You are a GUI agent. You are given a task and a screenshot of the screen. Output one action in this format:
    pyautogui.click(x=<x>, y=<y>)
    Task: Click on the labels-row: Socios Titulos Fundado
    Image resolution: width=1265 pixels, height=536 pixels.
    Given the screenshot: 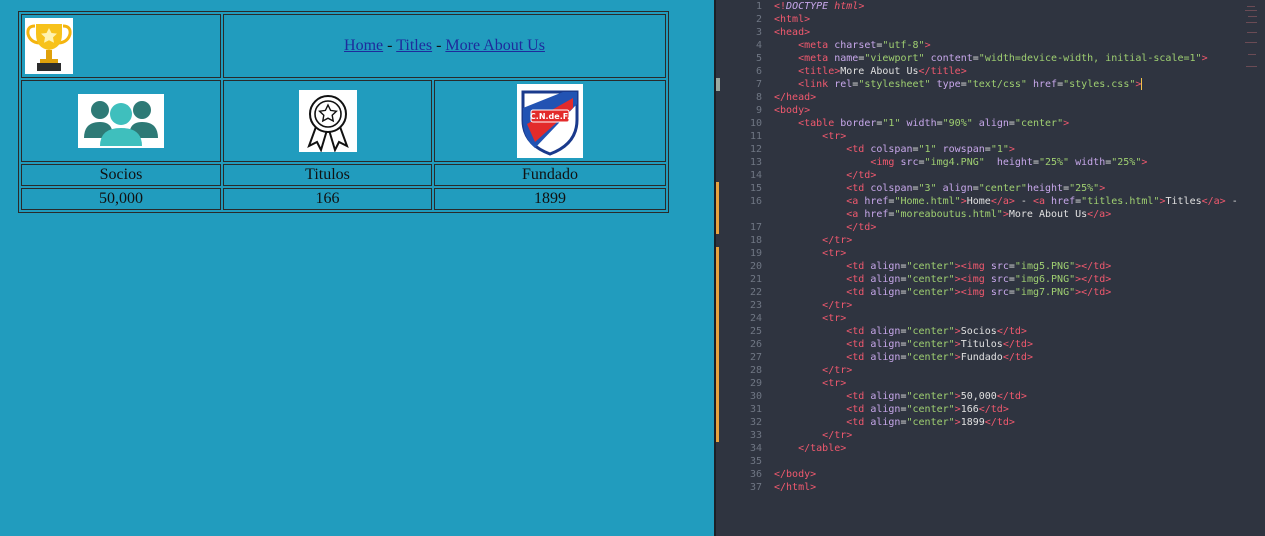 What is the action you would take?
    pyautogui.click(x=343, y=175)
    